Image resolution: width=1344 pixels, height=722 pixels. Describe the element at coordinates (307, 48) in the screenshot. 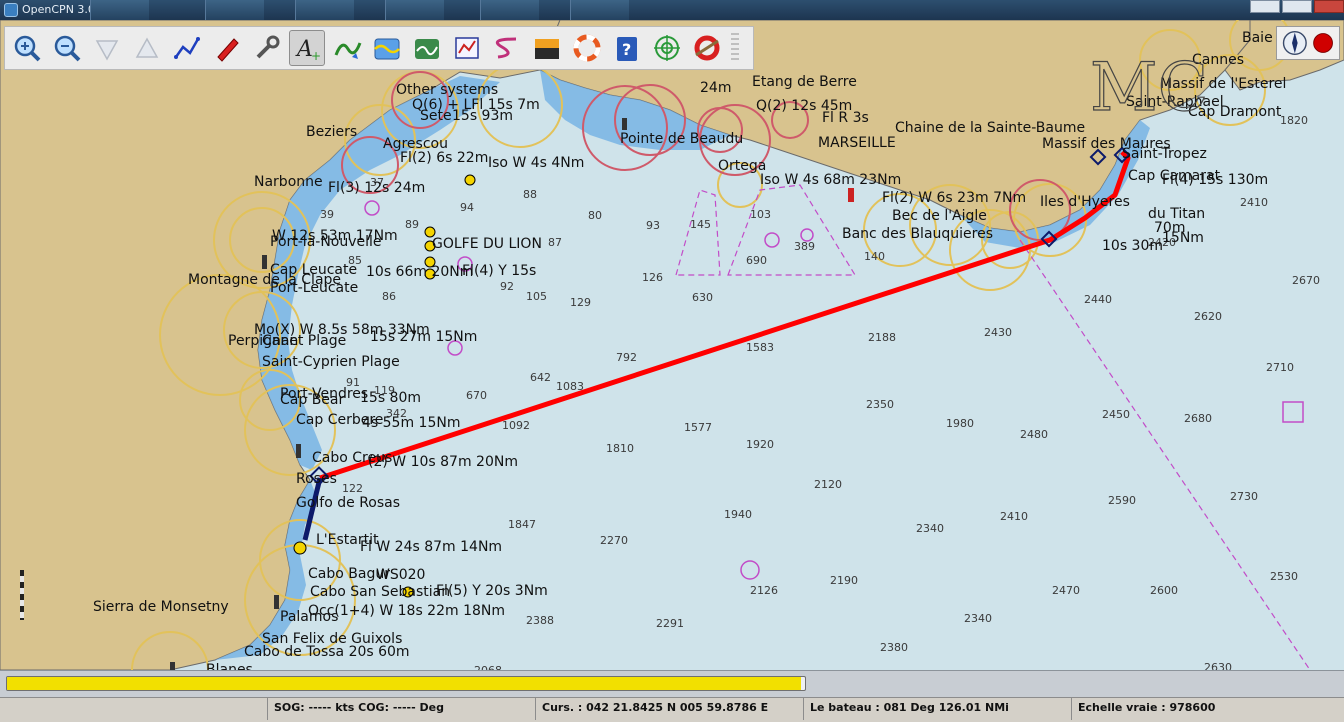

I see `text-button: A +` at that location.